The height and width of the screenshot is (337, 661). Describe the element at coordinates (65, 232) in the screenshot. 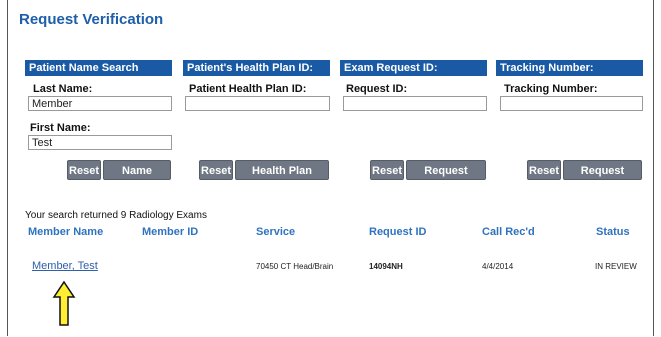

I see `column-member-name: Member Name` at that location.